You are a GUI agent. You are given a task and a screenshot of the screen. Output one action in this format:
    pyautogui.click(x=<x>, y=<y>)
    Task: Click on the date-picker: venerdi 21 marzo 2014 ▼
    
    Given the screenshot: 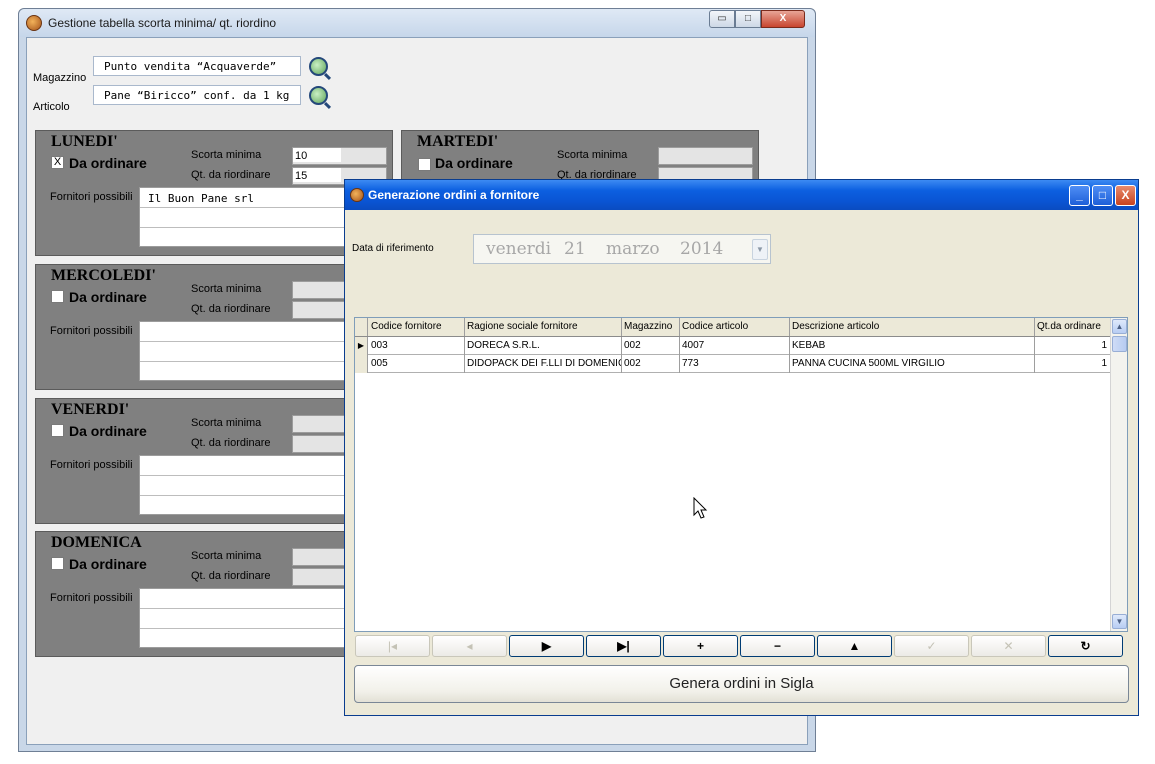 What is the action you would take?
    pyautogui.click(x=622, y=249)
    